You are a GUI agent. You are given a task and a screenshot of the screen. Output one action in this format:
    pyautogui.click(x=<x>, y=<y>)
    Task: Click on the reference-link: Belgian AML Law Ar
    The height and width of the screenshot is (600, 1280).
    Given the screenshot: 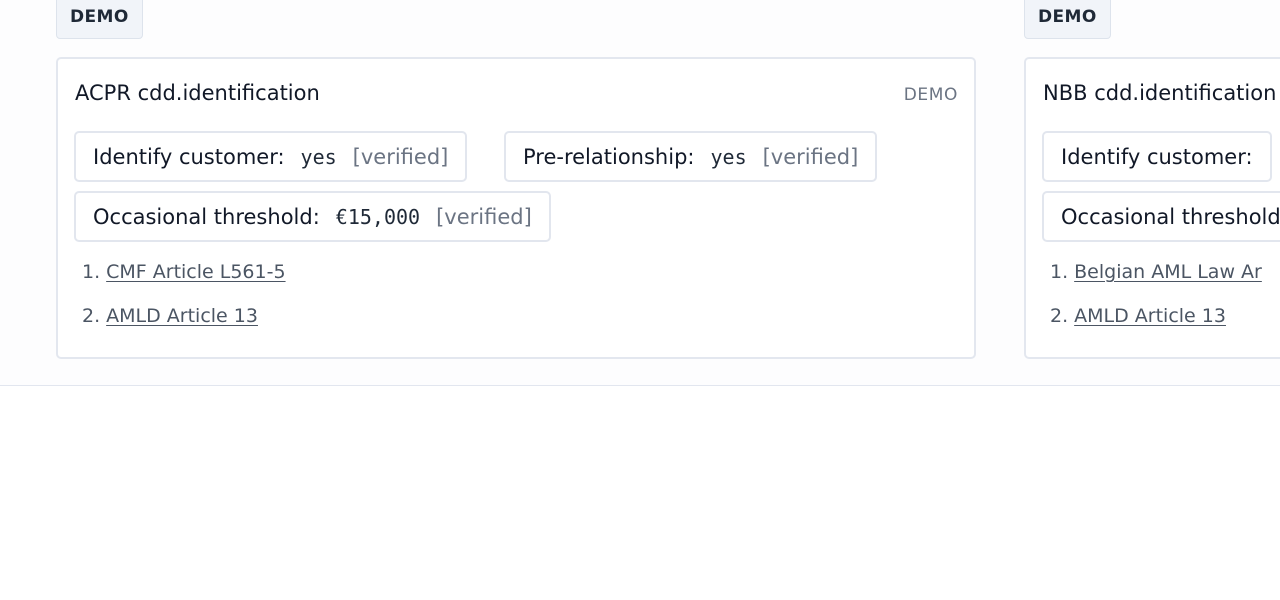 What is the action you would take?
    pyautogui.click(x=1168, y=272)
    